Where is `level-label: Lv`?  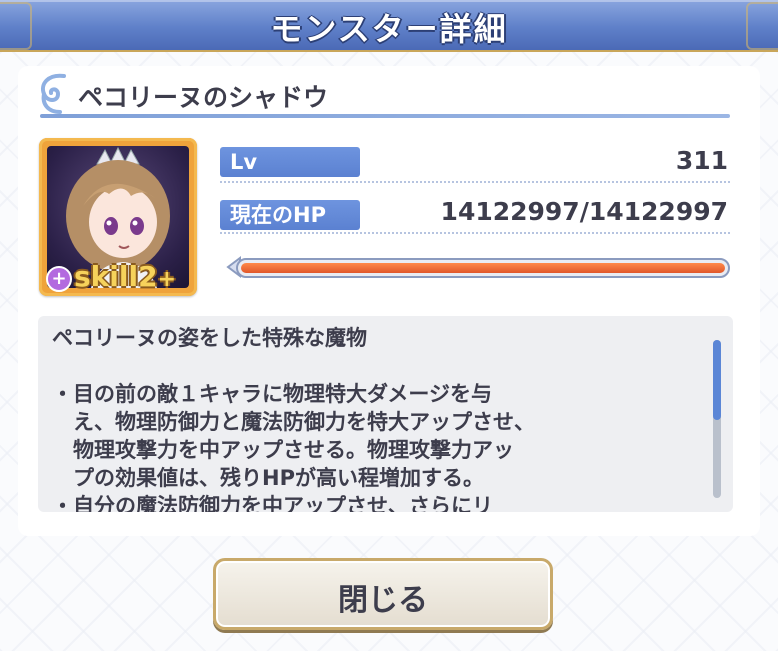
level-label: Lv is located at coordinates (290, 162).